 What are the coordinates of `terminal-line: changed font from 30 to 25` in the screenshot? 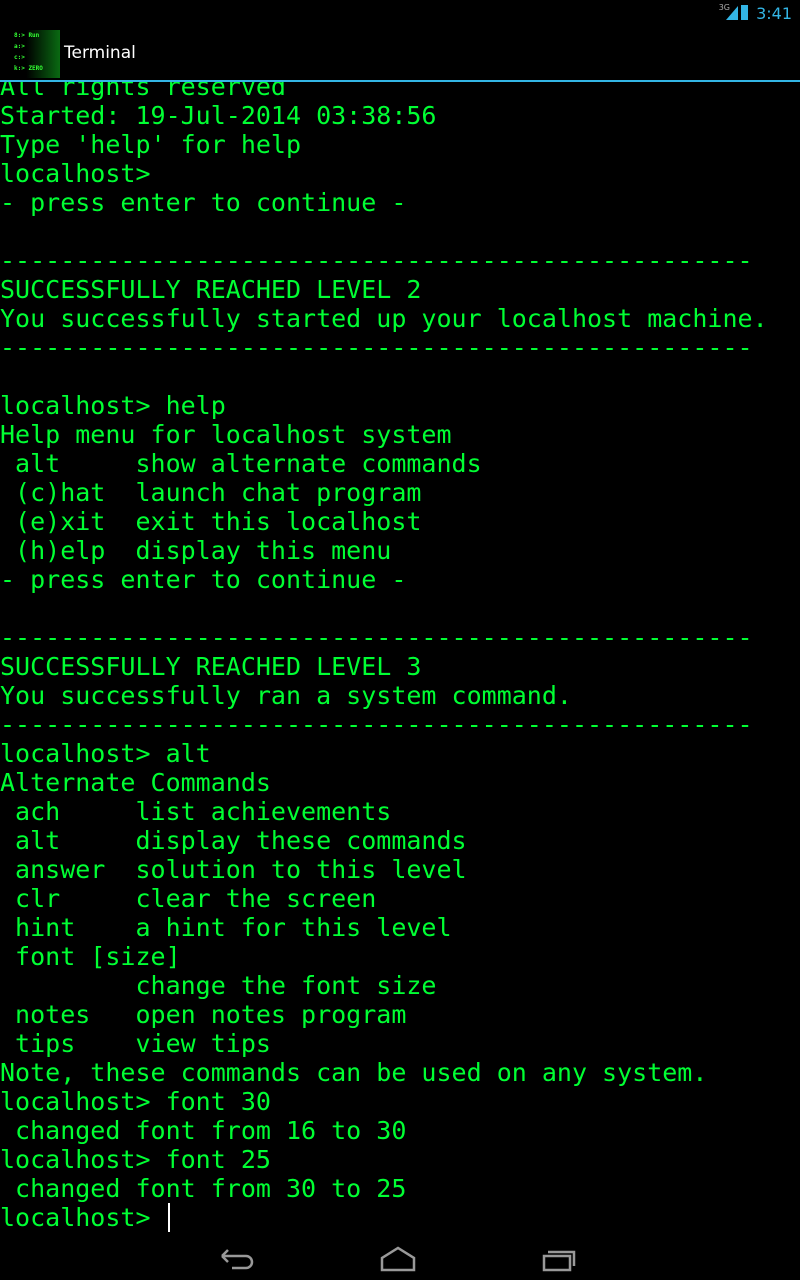 It's located at (203, 1188).